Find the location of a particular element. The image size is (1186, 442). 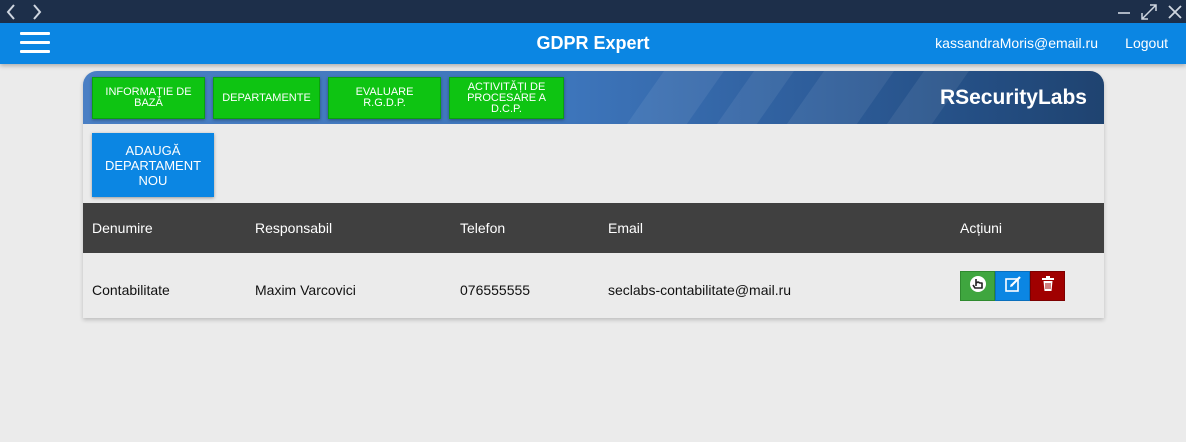

tab-activitati-procesare: Activități de procesare a D.C.P. is located at coordinates (506, 98).